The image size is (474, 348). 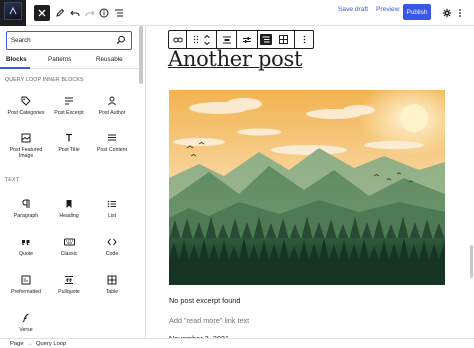 What do you see at coordinates (26, 138) in the screenshot?
I see `featured-image-icon` at bounding box center [26, 138].